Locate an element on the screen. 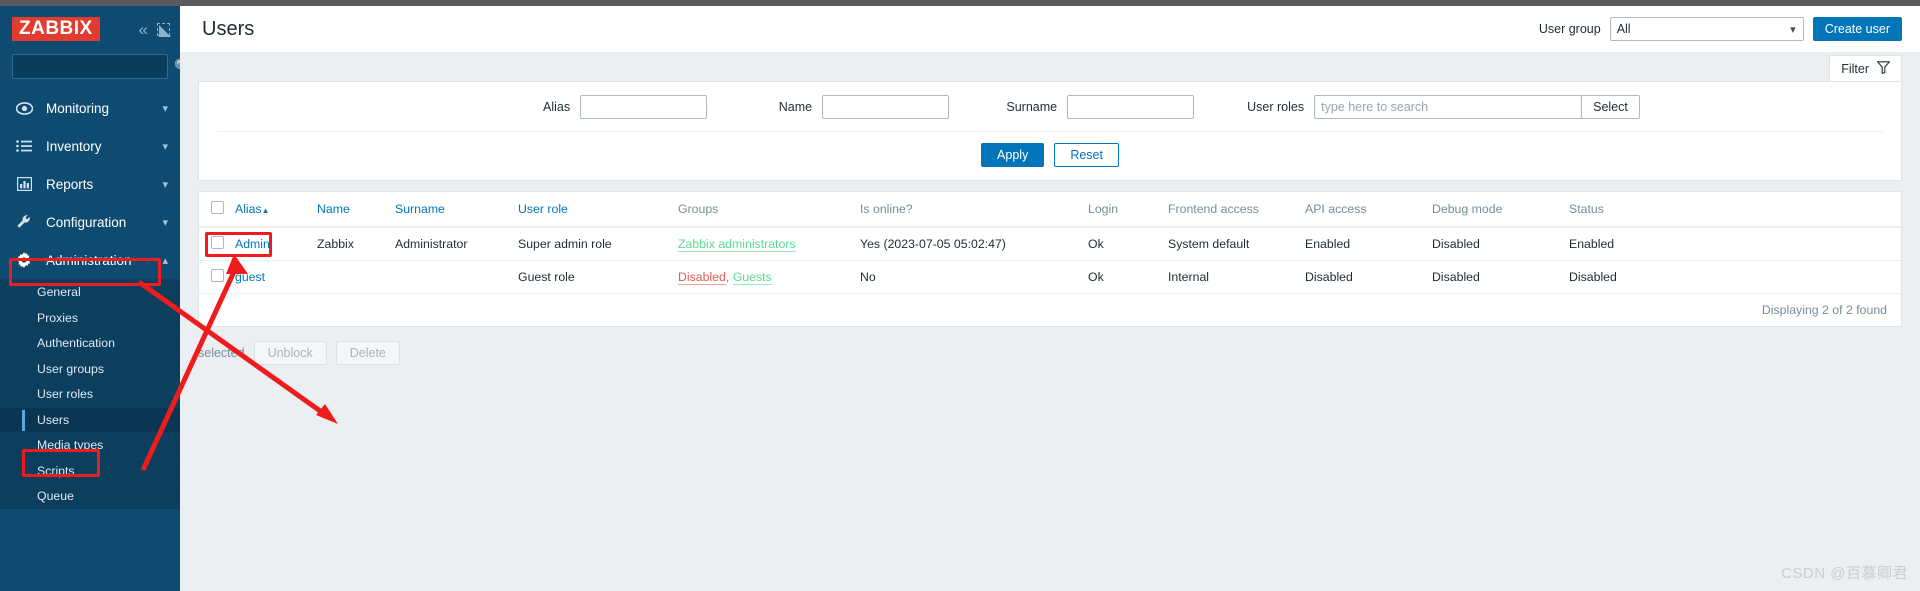 The height and width of the screenshot is (591, 1920). sidebar-subitem-label: Users is located at coordinates (53, 419).